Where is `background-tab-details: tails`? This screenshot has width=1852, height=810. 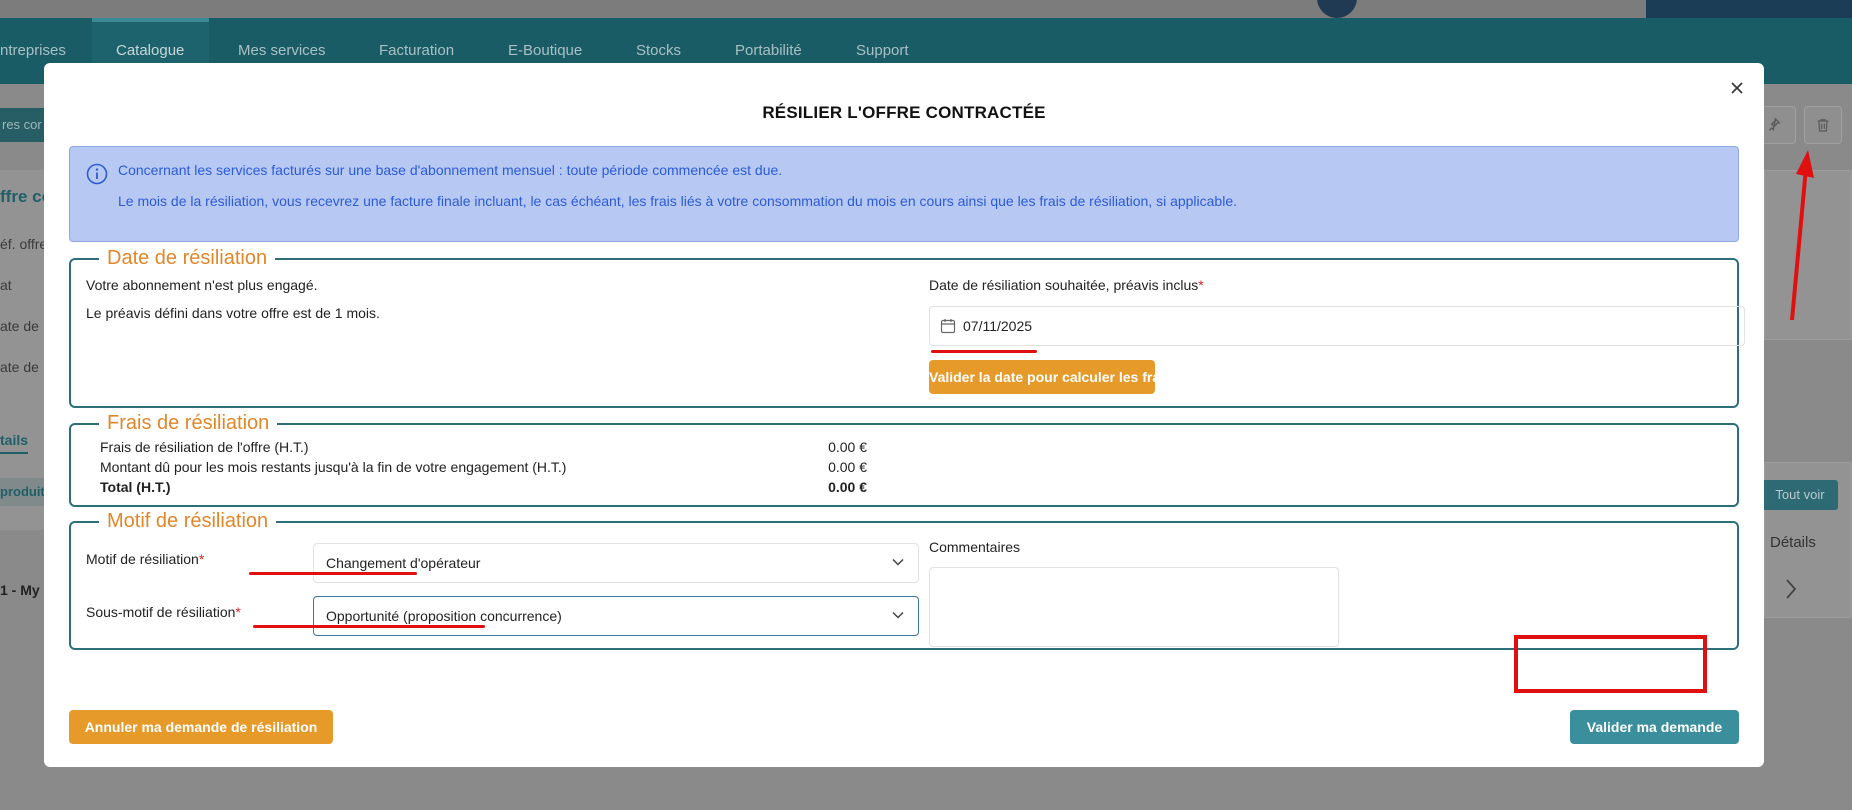 background-tab-details: tails is located at coordinates (14, 443).